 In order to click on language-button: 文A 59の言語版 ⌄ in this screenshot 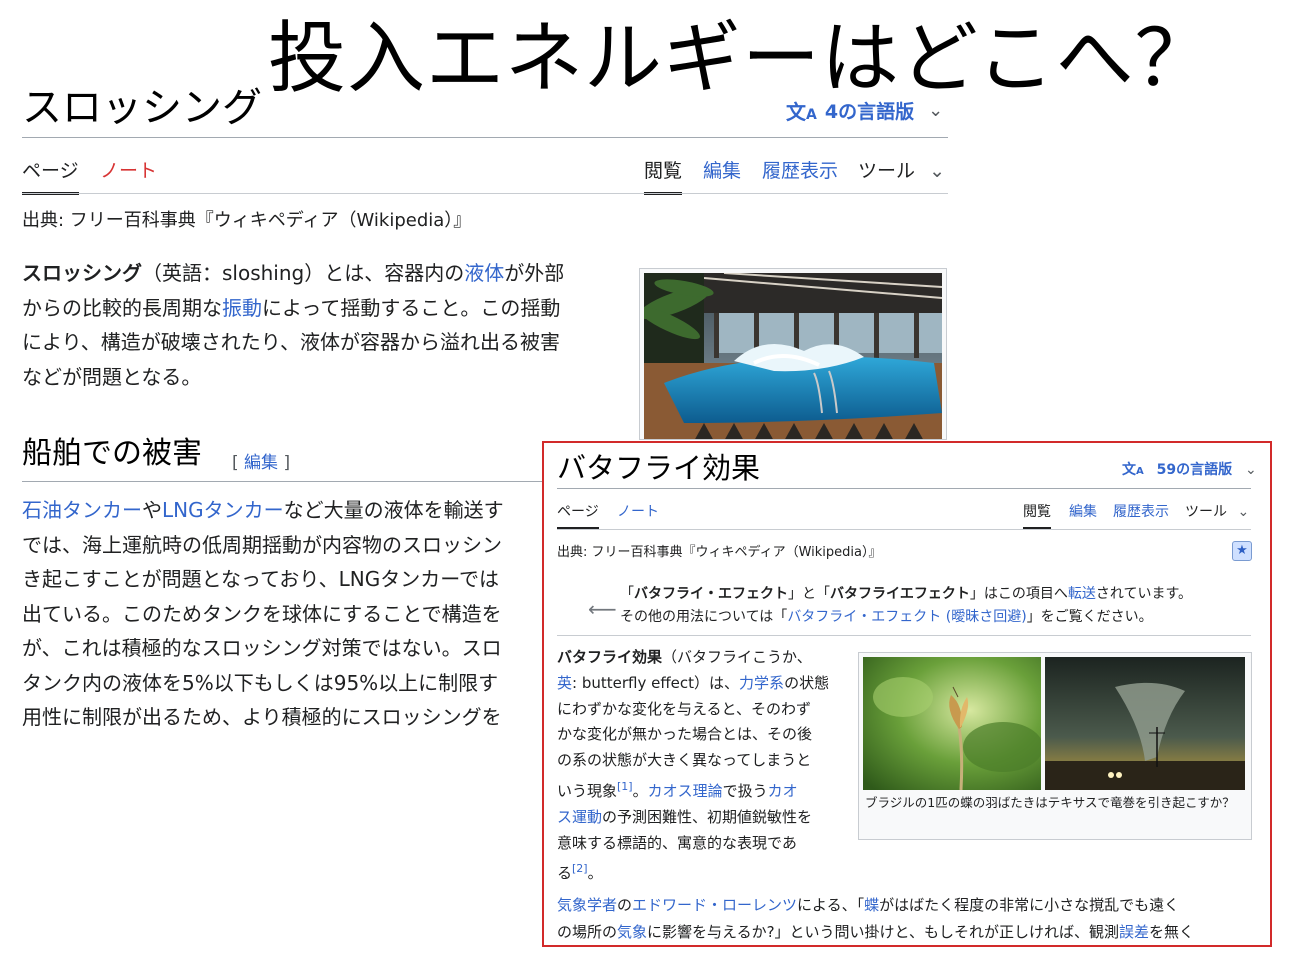, I will do `click(1189, 469)`.